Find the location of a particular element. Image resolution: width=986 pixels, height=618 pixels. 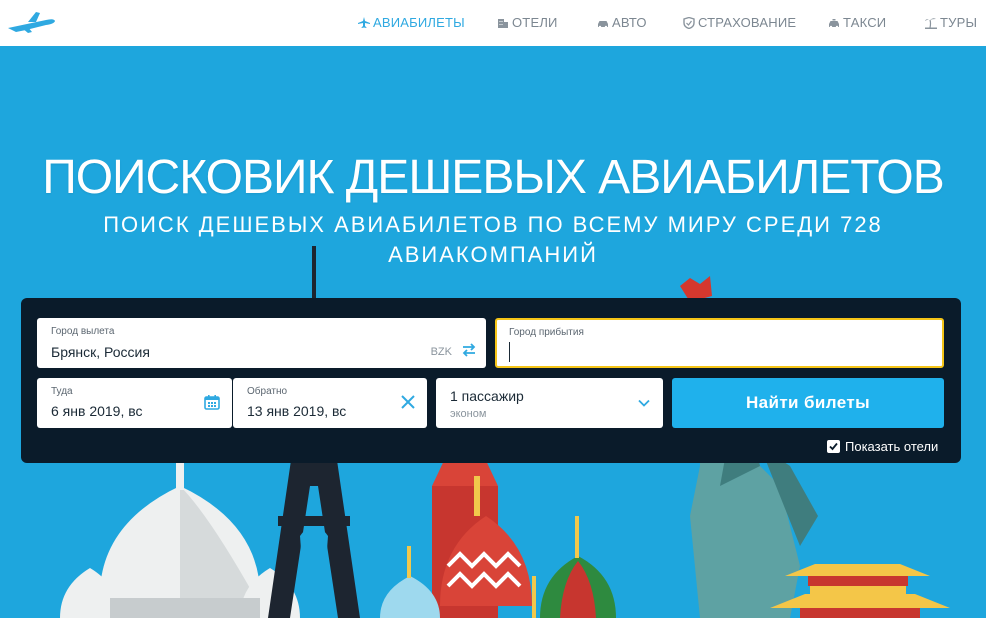

car-icon is located at coordinates (603, 24).